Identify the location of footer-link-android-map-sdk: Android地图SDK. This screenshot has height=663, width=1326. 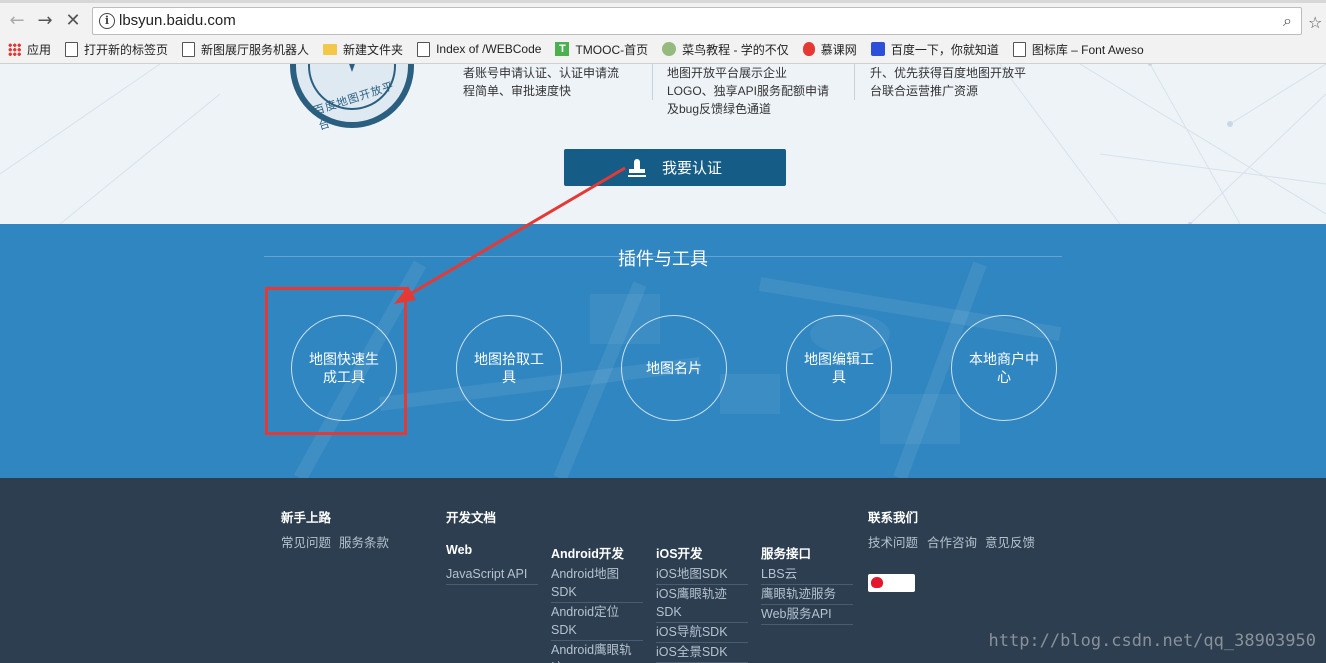
(597, 584).